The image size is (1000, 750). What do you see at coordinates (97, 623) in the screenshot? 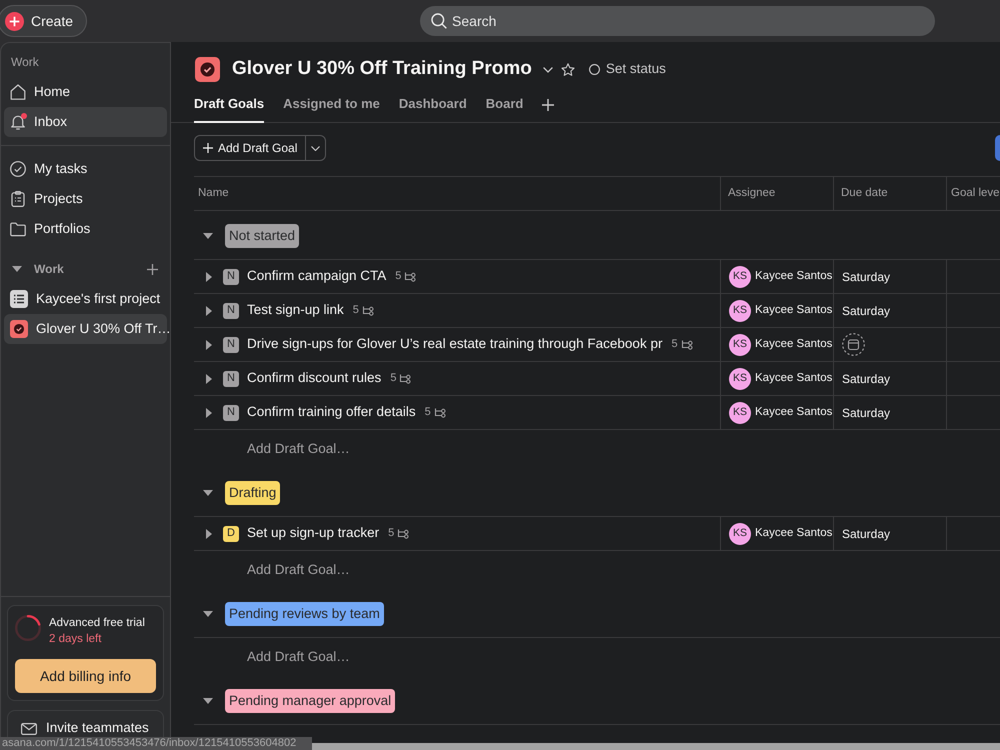
I see `trial-title: Advanced free trial` at bounding box center [97, 623].